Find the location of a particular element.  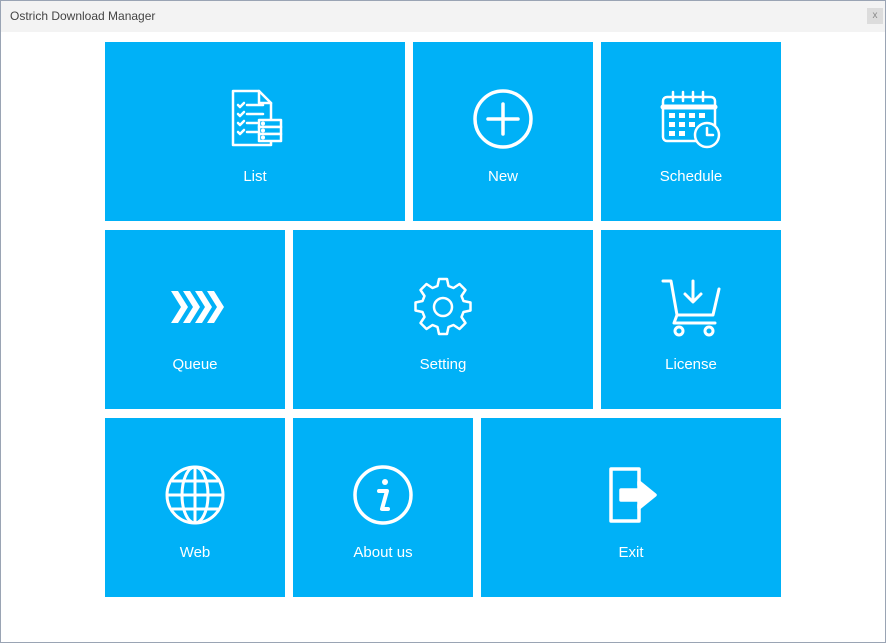

close-button: x is located at coordinates (875, 16).